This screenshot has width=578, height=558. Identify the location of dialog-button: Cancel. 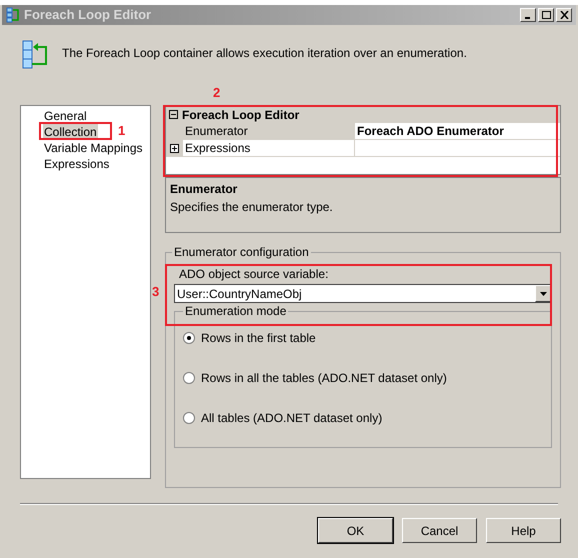
(439, 530).